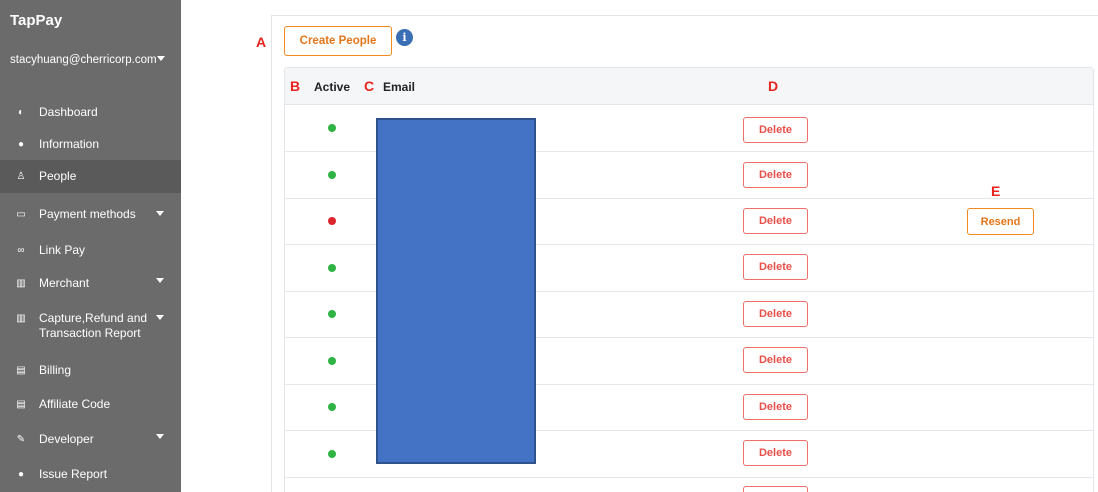  I want to click on sidebar-item-people: ♙ People, so click(90, 176).